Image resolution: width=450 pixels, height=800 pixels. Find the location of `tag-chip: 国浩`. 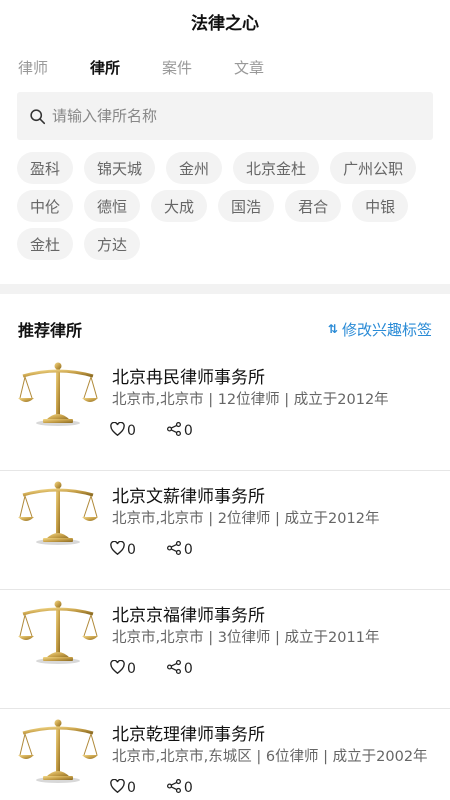

tag-chip: 国浩 is located at coordinates (246, 206).